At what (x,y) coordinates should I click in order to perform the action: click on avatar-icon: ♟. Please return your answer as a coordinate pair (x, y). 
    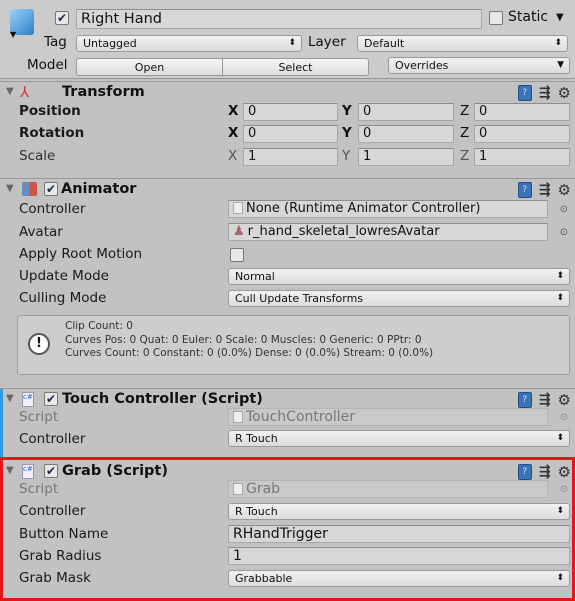
    Looking at the image, I should click on (239, 231).